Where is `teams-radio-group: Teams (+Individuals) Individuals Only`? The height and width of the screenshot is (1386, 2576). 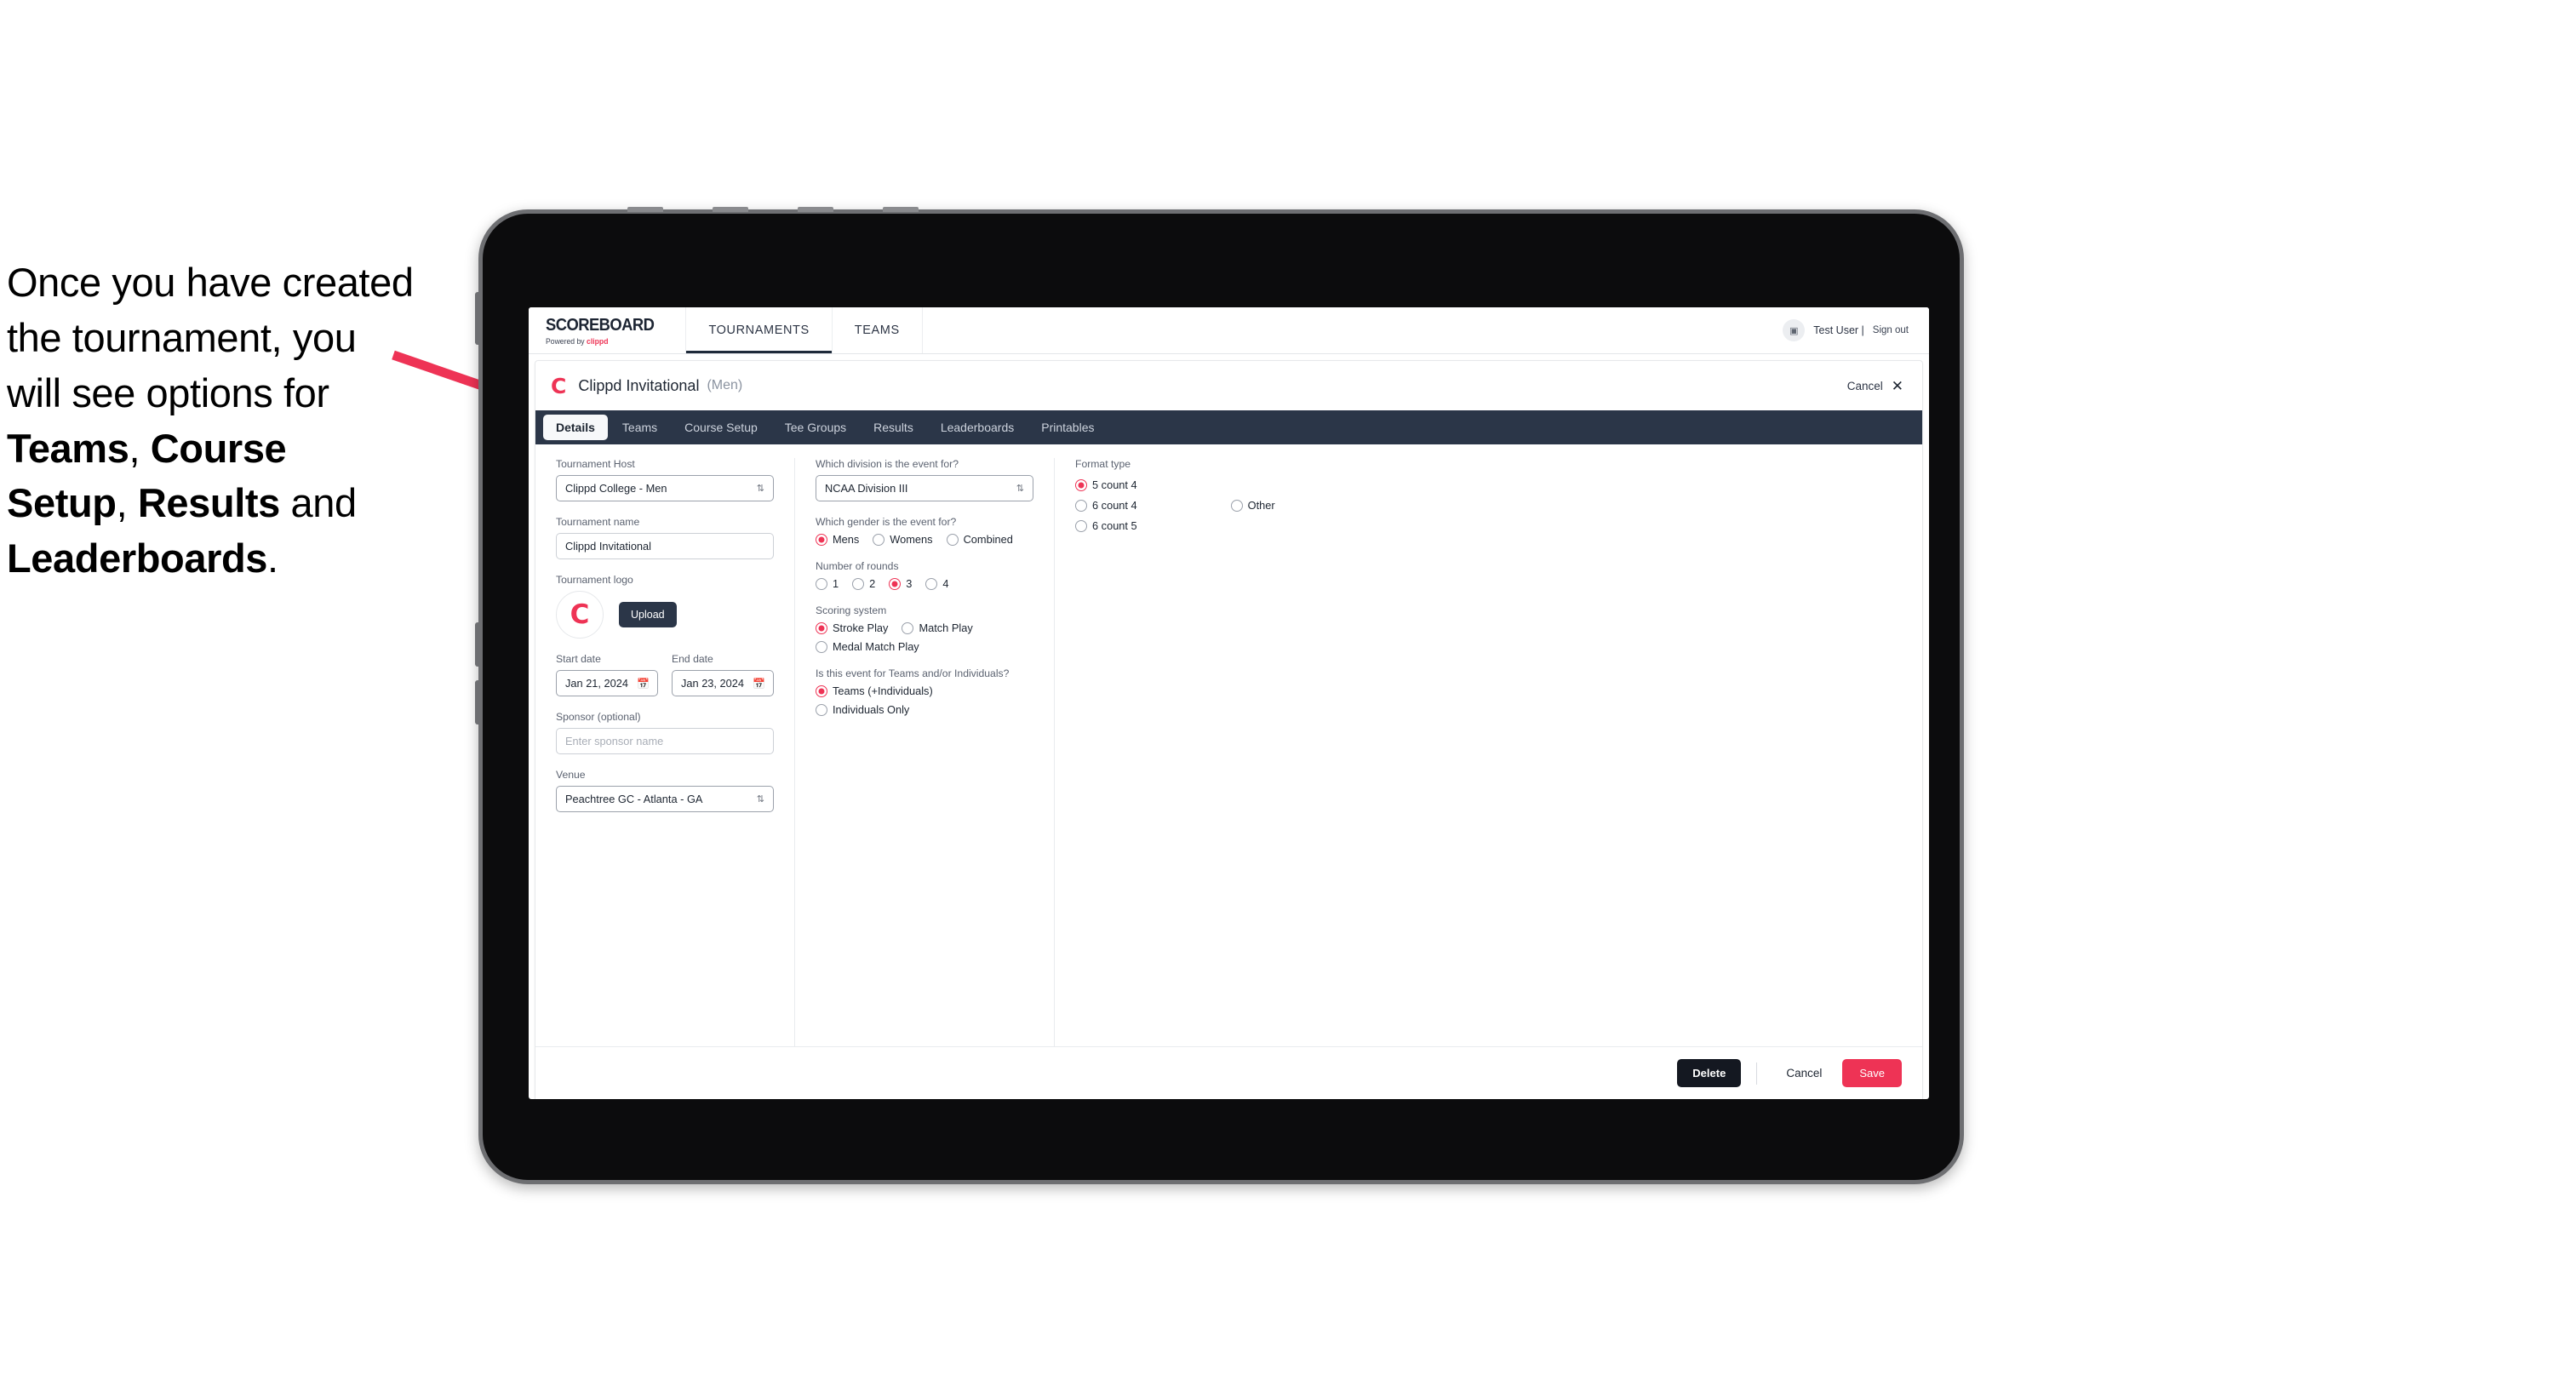 teams-radio-group: Teams (+Individuals) Individuals Only is located at coordinates (925, 700).